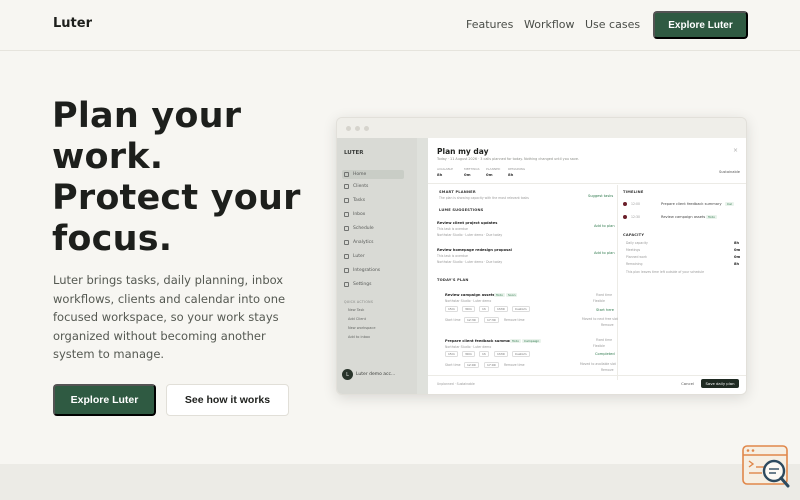  Describe the element at coordinates (735, 150) in the screenshot. I see `close-icon: ×` at that location.